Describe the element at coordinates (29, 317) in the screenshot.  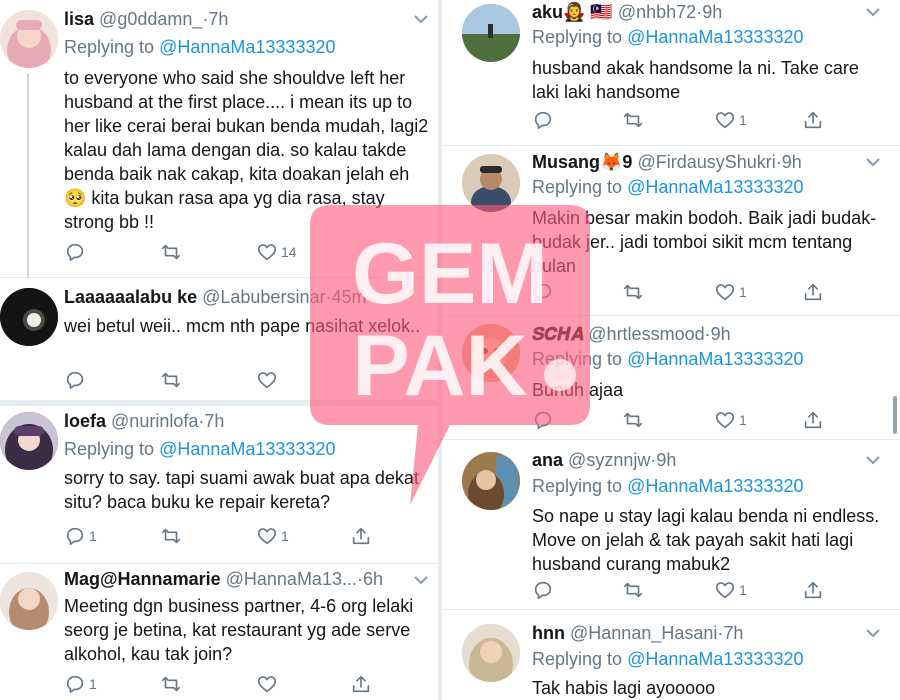
I see `avatar-laaaaaalabu` at that location.